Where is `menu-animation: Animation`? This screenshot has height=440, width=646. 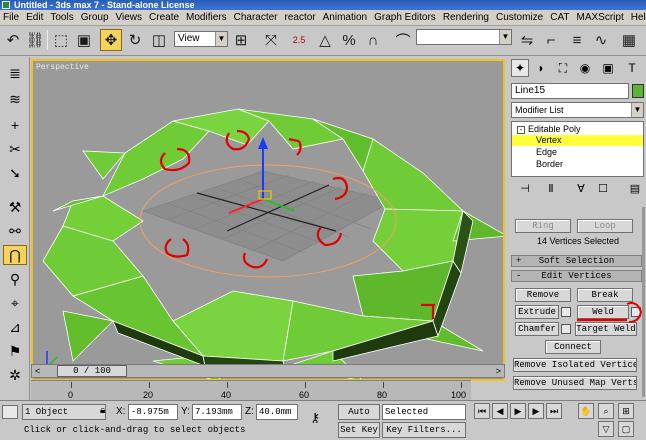 menu-animation: Animation is located at coordinates (345, 17).